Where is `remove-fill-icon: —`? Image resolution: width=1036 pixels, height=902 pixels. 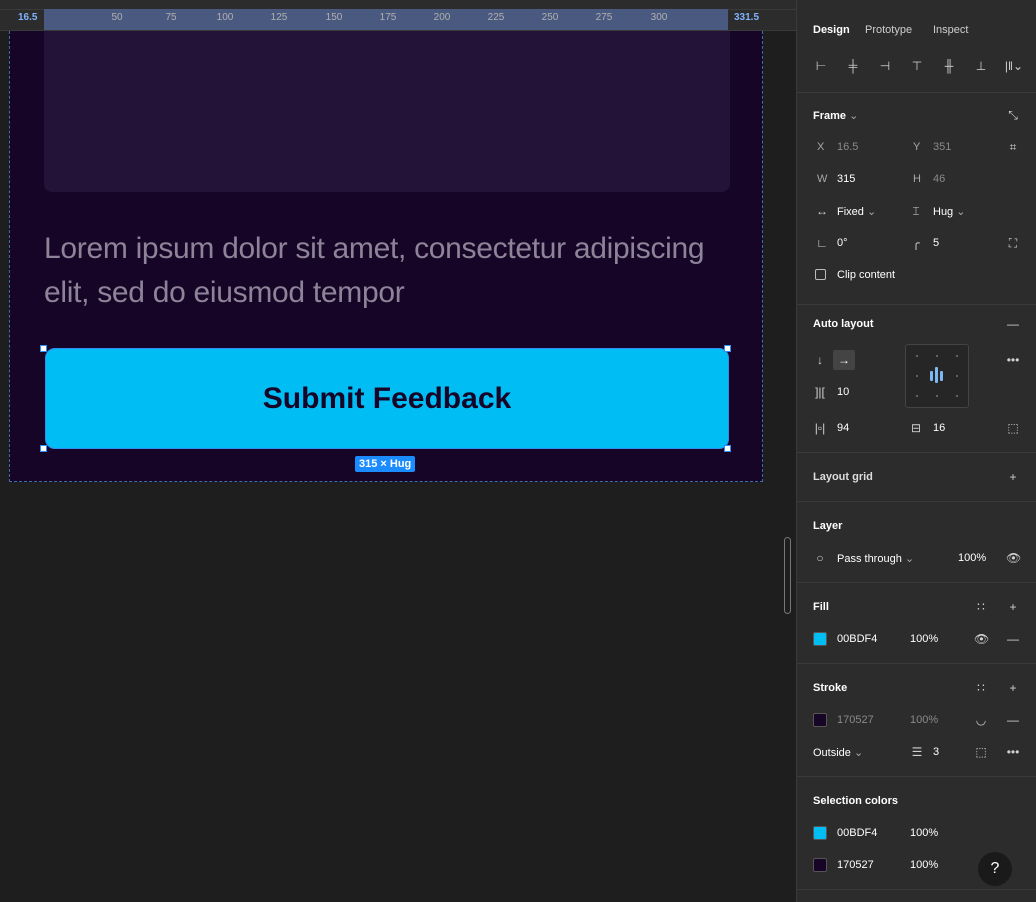
remove-fill-icon: — is located at coordinates (1013, 639).